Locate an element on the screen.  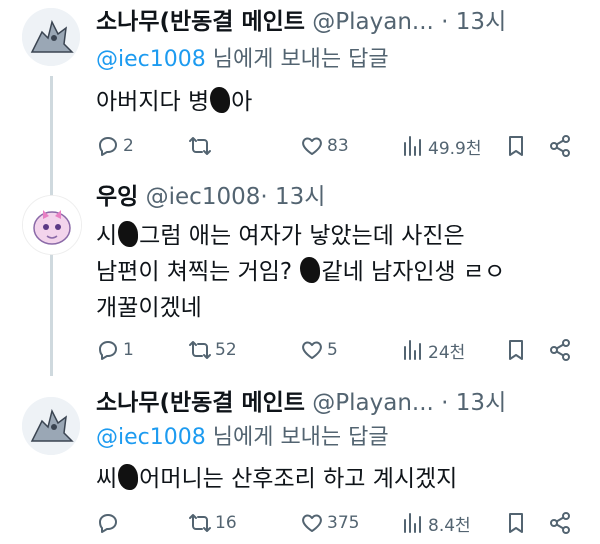
text-segment: 어머니는 산후조리 하고 계시겠지 is located at coordinates (298, 479).